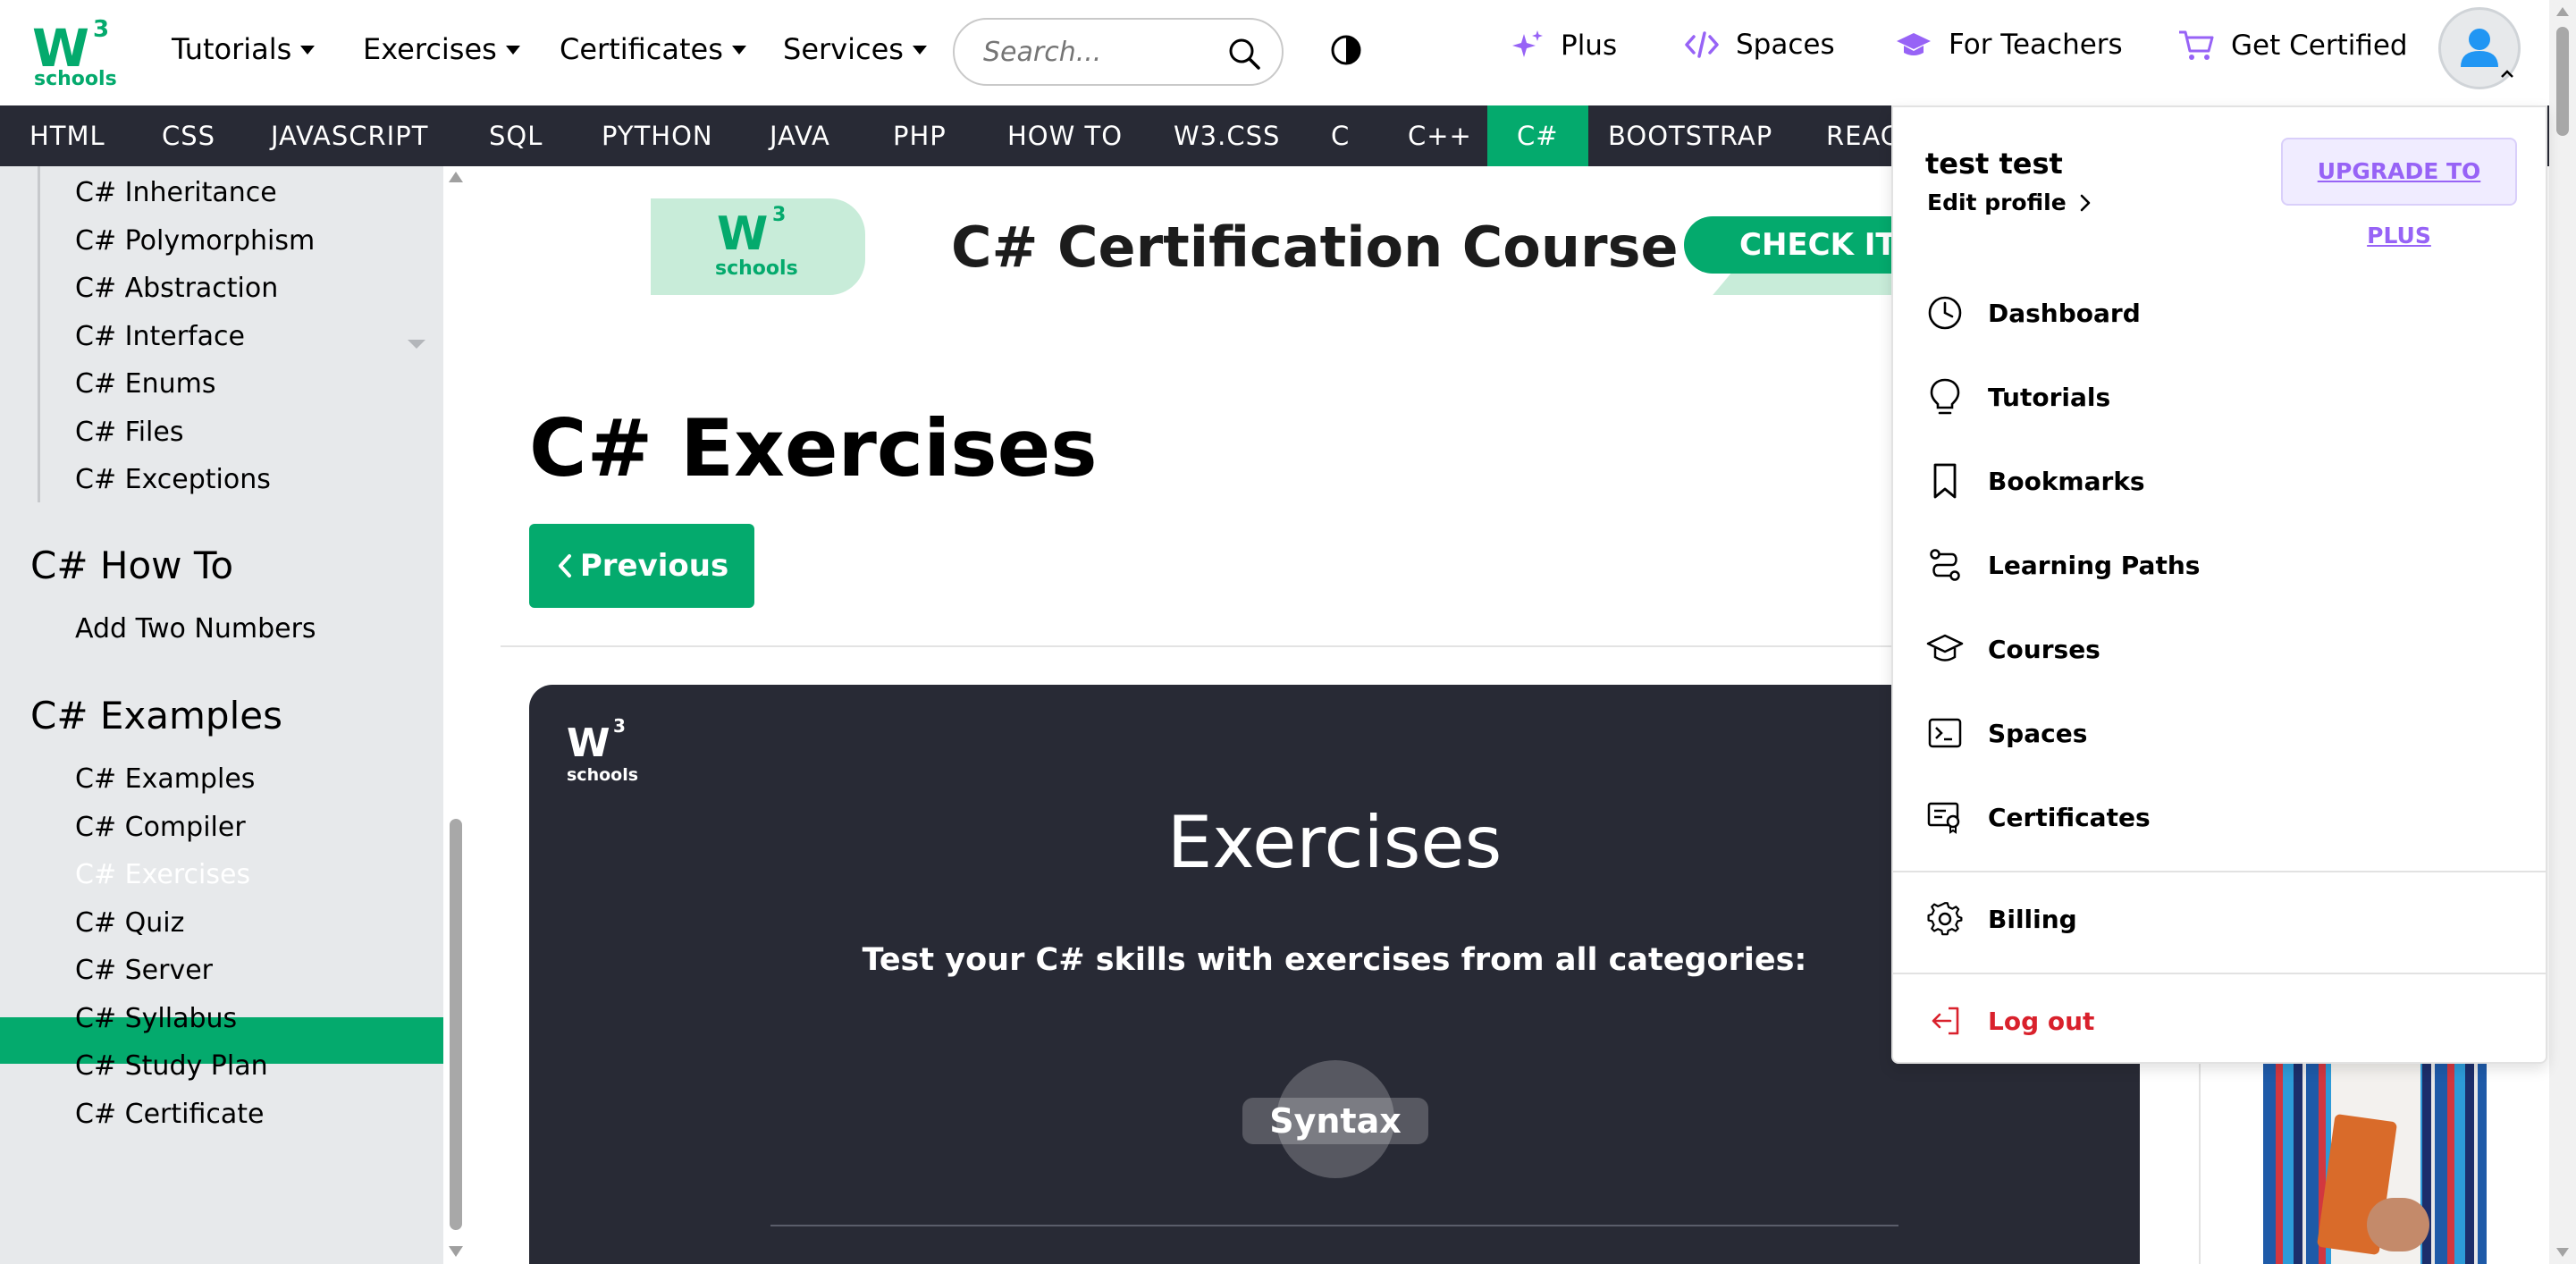 This screenshot has width=2576, height=1264. Describe the element at coordinates (1945, 565) in the screenshot. I see `route-icon` at that location.